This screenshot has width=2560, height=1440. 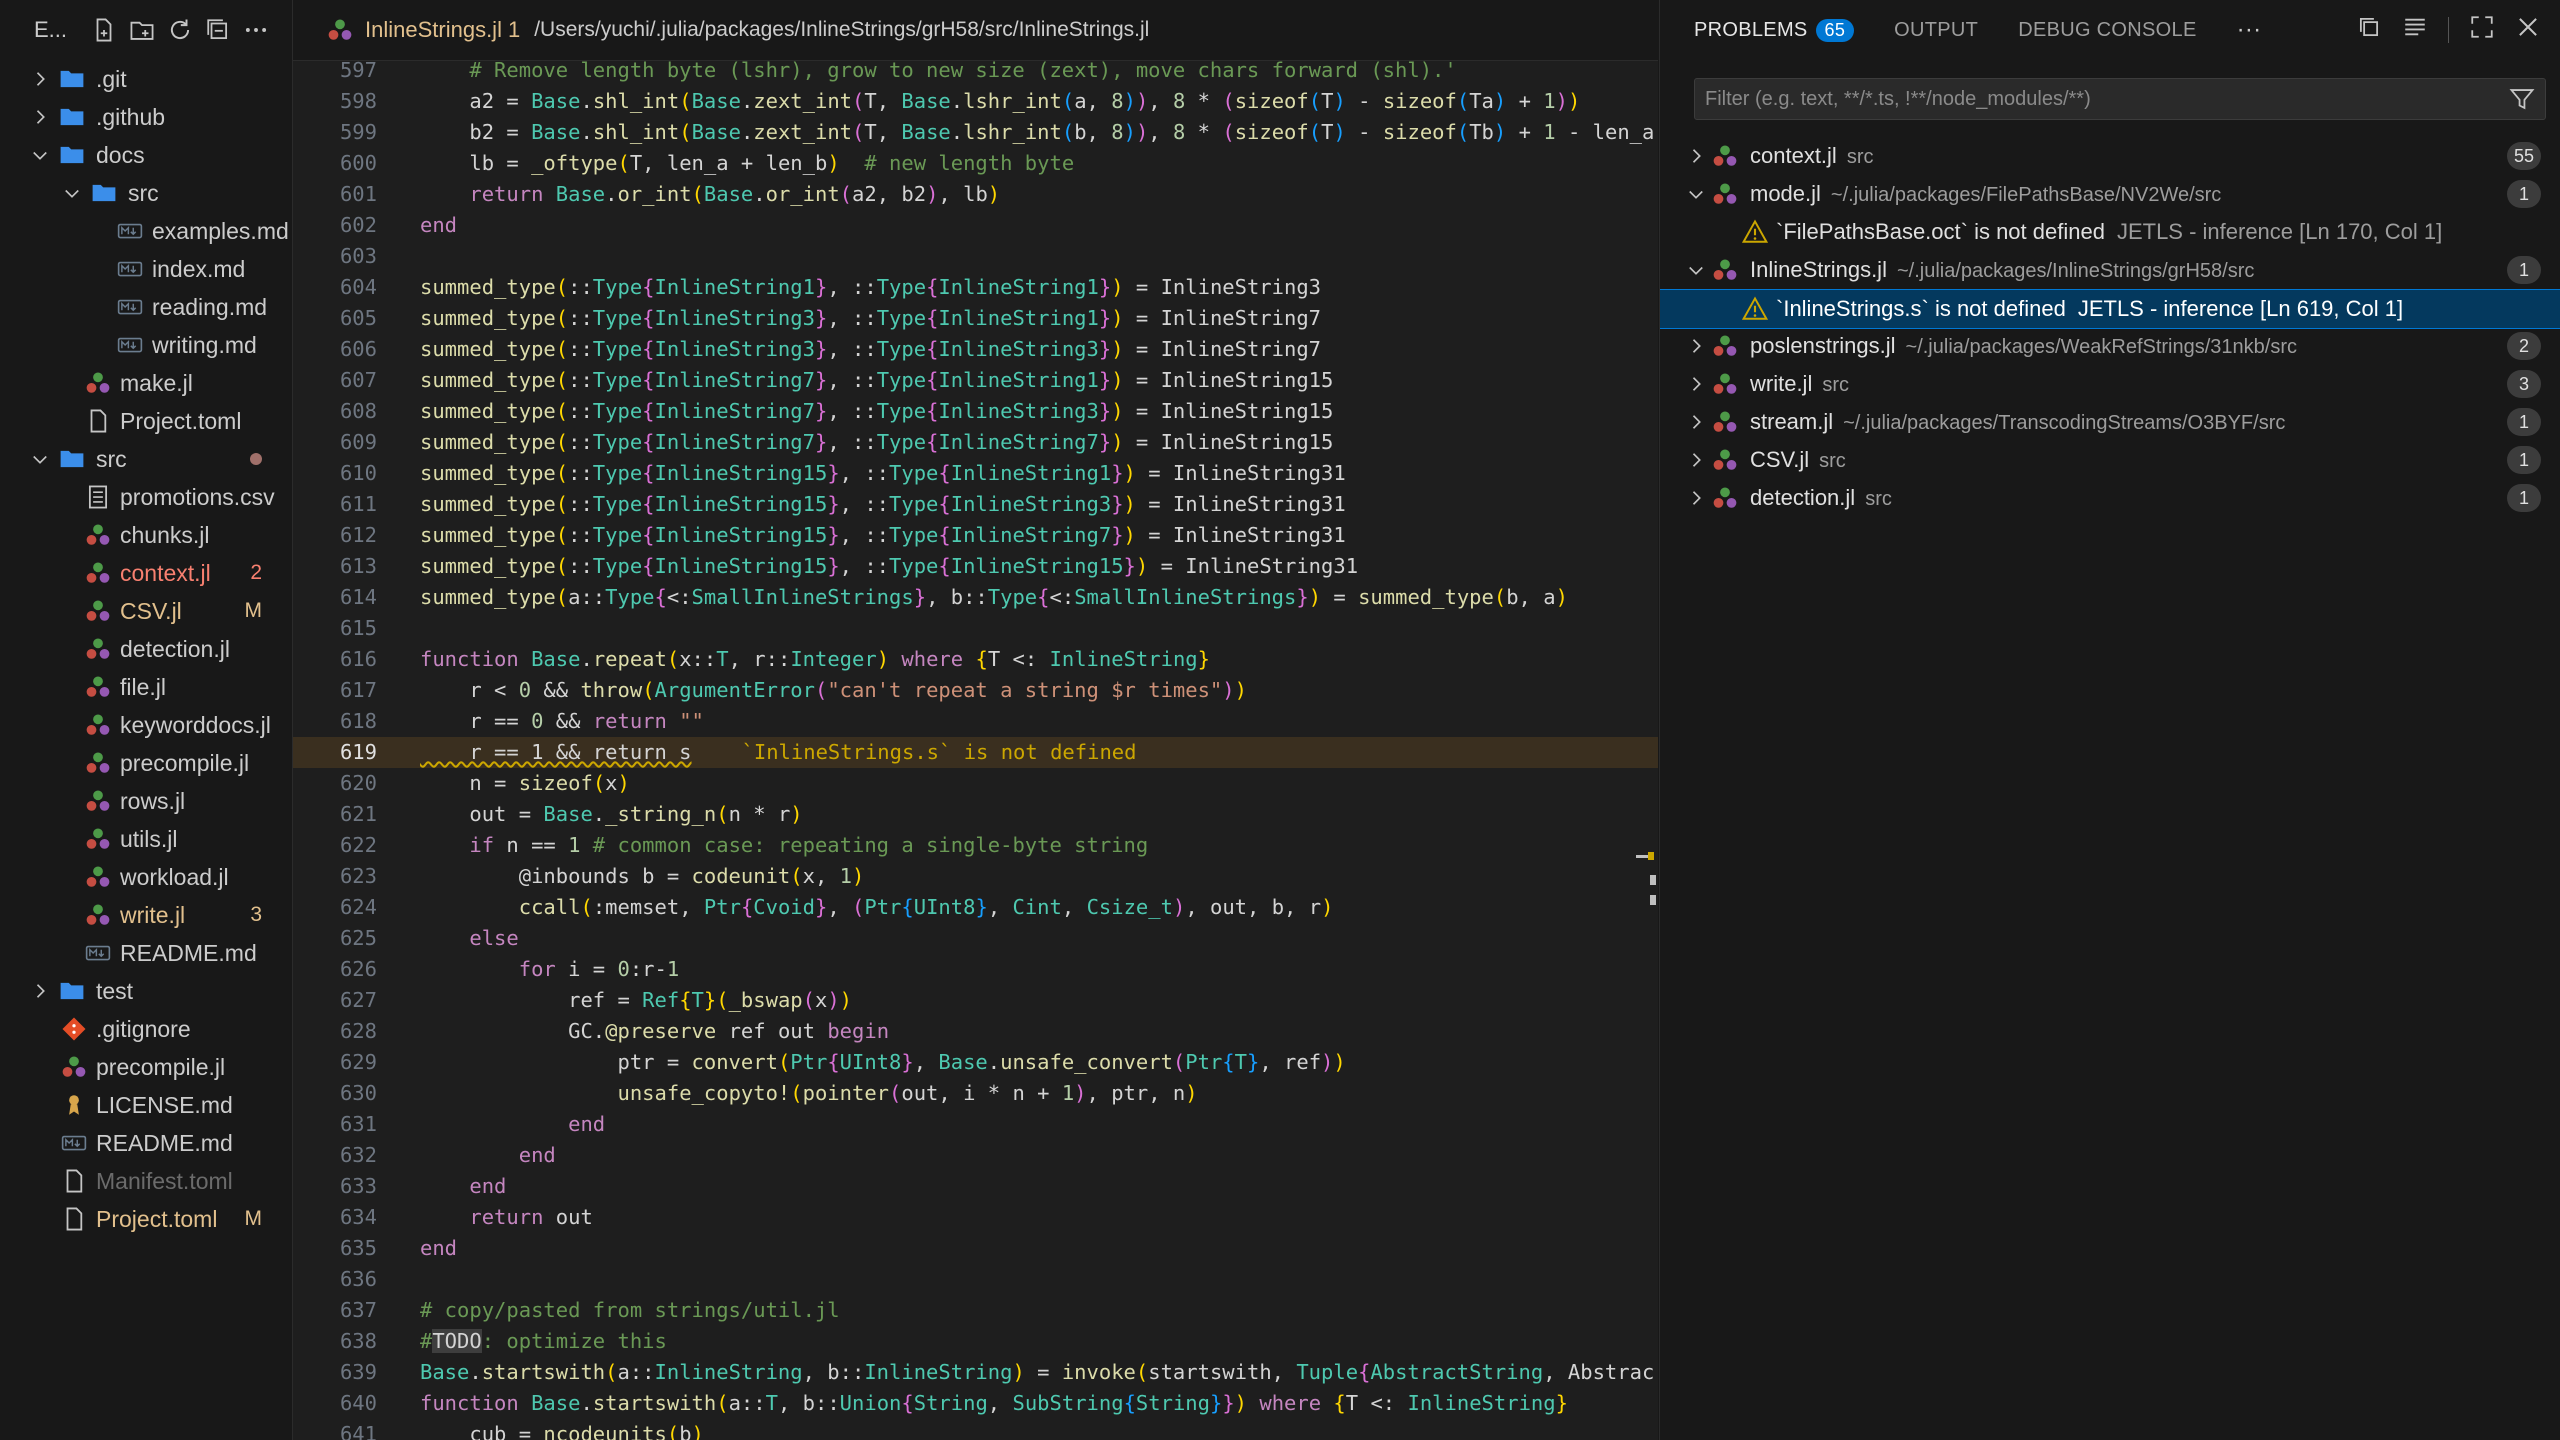 What do you see at coordinates (2369, 27) in the screenshot?
I see `copy-icon` at bounding box center [2369, 27].